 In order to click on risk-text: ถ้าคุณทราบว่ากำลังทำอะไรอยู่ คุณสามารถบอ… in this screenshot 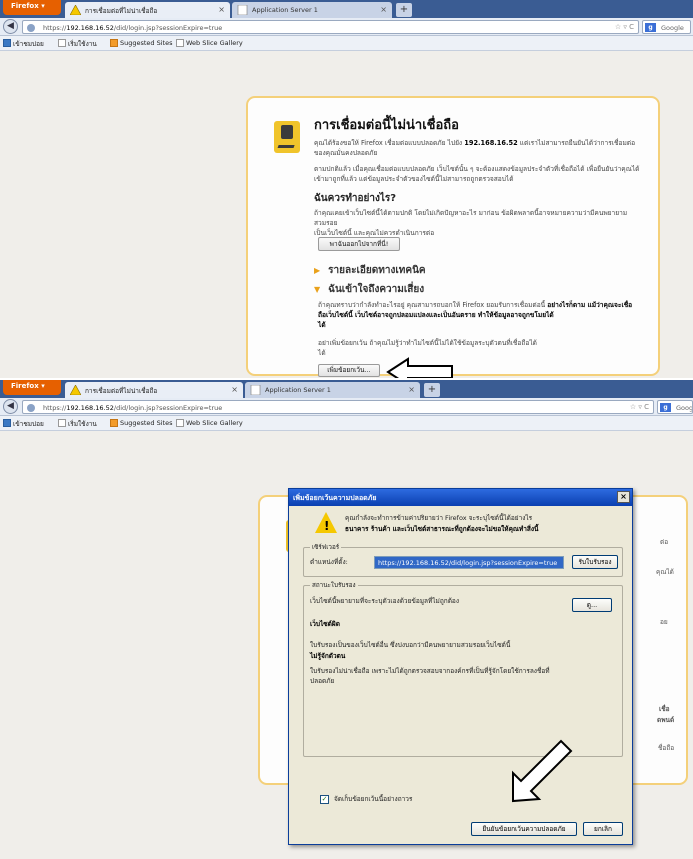, I will do `click(475, 315)`.